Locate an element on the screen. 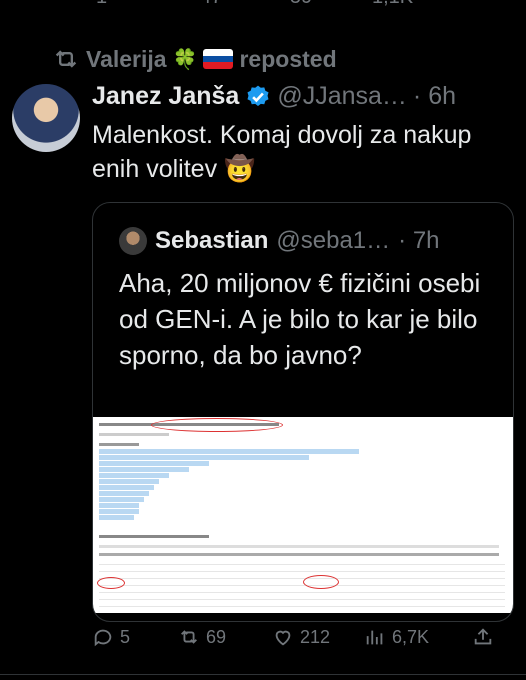 This screenshot has width=526, height=680. quoted-time: · 7h is located at coordinates (419, 240).